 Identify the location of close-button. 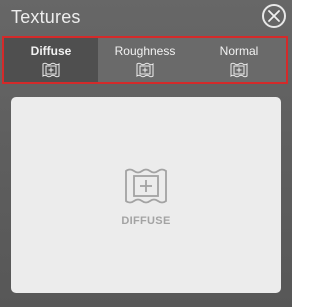
(274, 16).